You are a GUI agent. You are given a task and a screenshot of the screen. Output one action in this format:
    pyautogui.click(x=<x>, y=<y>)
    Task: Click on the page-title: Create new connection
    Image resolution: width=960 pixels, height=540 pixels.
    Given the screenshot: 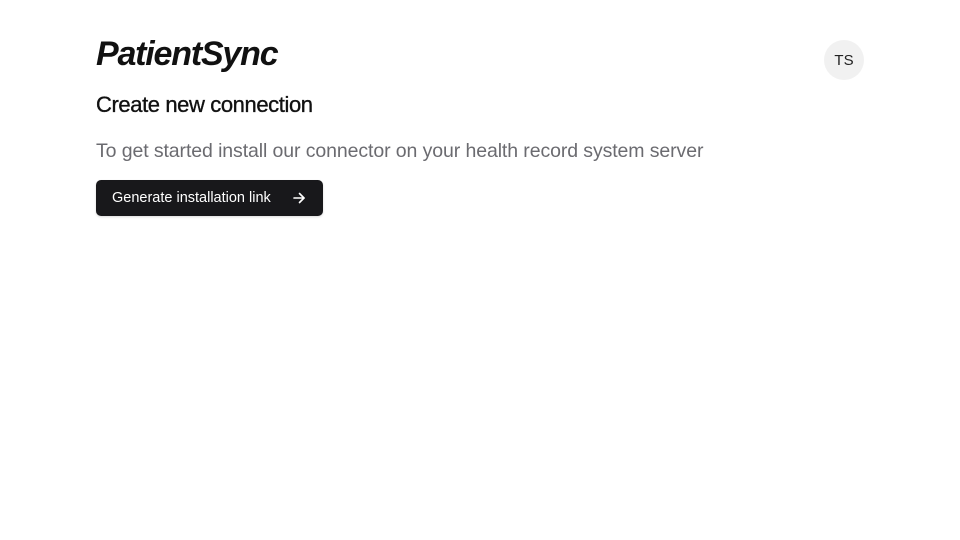 What is the action you would take?
    pyautogui.click(x=204, y=104)
    